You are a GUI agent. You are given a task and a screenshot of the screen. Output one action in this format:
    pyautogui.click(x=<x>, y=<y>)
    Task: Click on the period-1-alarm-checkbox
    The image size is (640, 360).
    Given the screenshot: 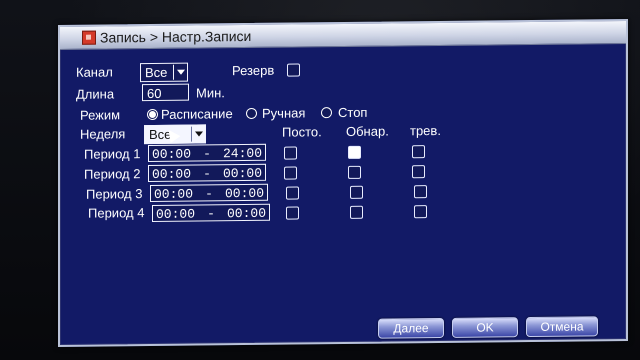 What is the action you would take?
    pyautogui.click(x=418, y=152)
    